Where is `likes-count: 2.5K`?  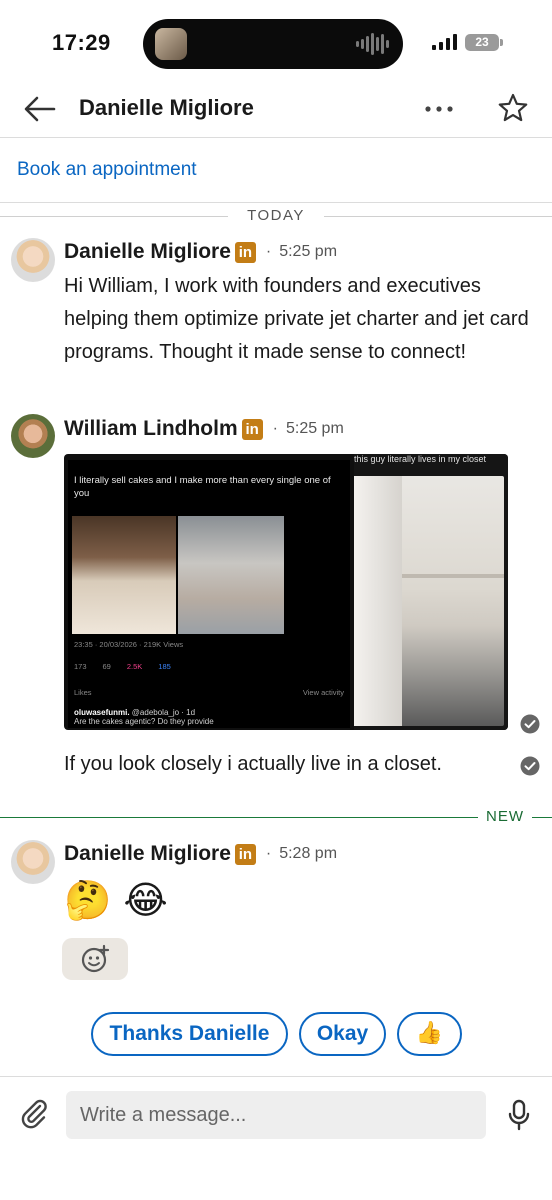 likes-count: 2.5K is located at coordinates (134, 666).